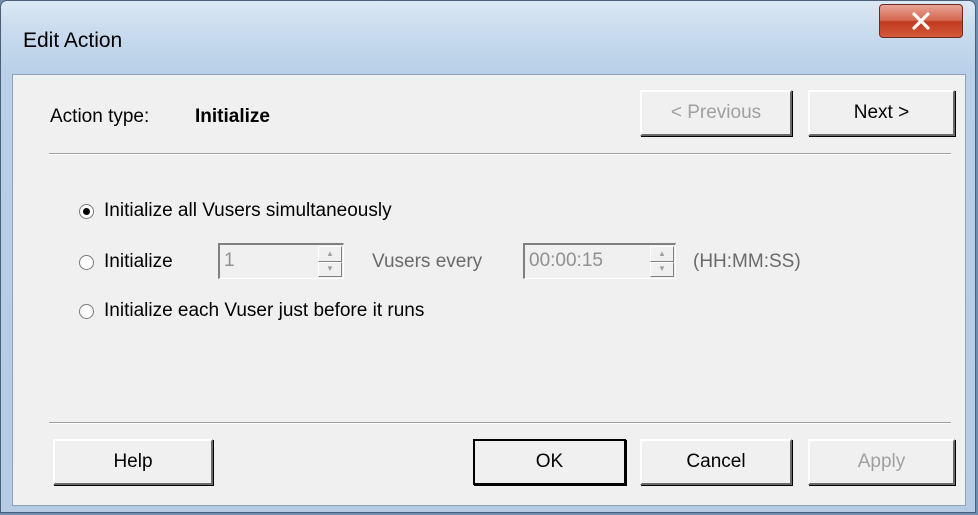  Describe the element at coordinates (248, 210) in the screenshot. I see `option-label-all-simultaneously: Initialize all Vusers simultaneously` at that location.